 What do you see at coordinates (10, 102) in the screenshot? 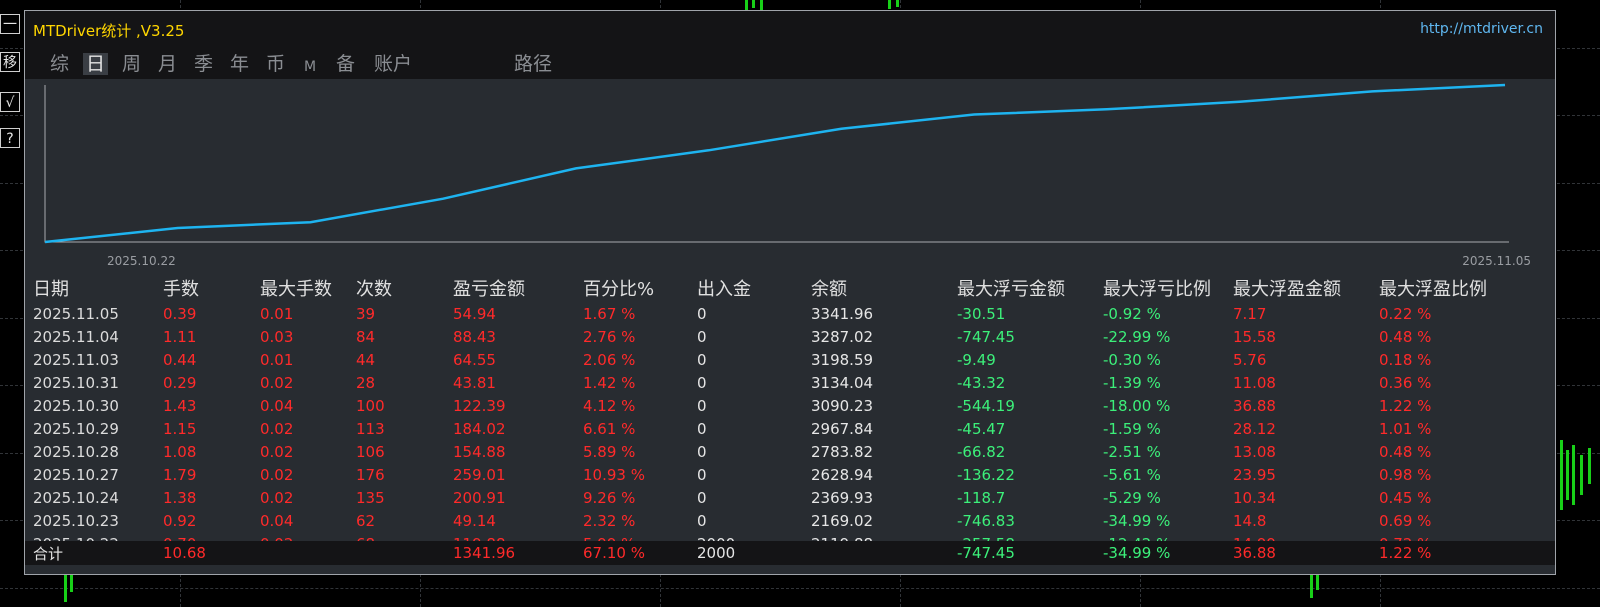
I see `check-button: √` at bounding box center [10, 102].